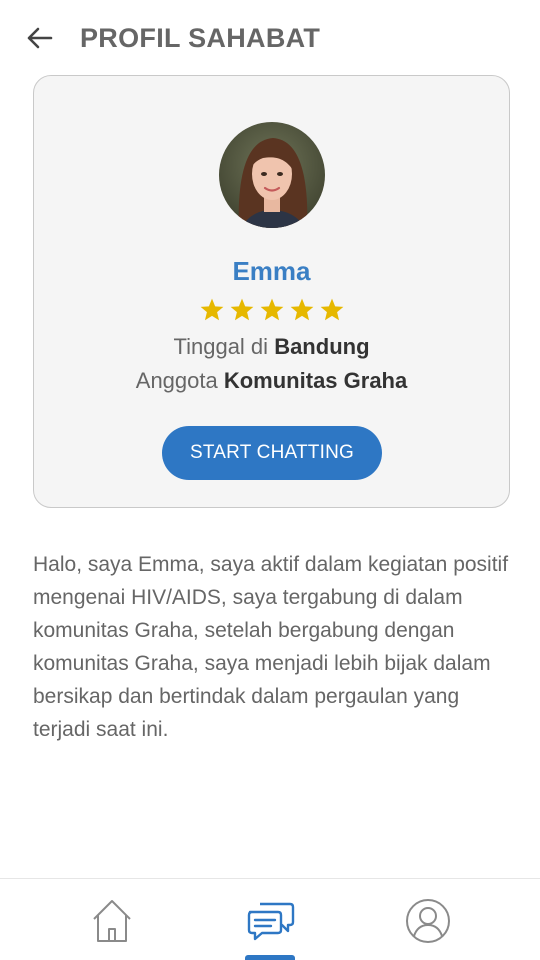  What do you see at coordinates (200, 38) in the screenshot?
I see `page-title: PROFIL SAHABAT` at bounding box center [200, 38].